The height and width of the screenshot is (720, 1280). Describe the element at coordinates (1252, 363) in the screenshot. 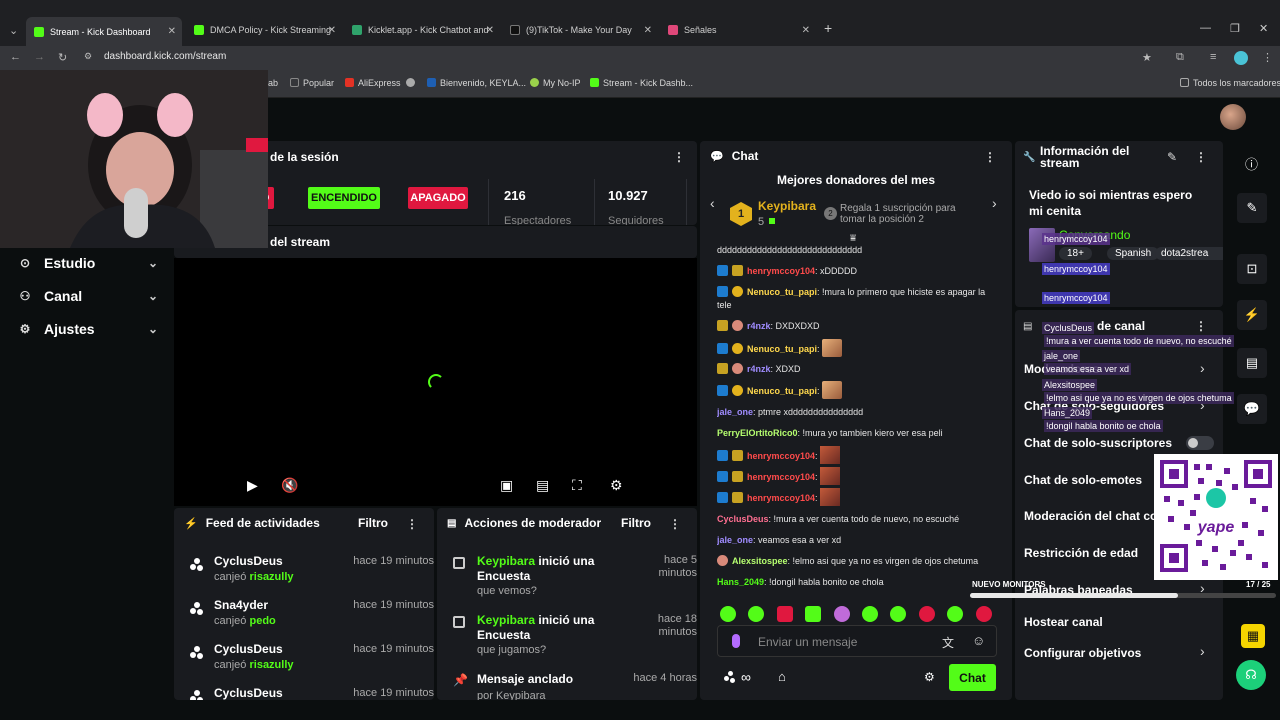

I see `notes-rail-button: ▤` at that location.